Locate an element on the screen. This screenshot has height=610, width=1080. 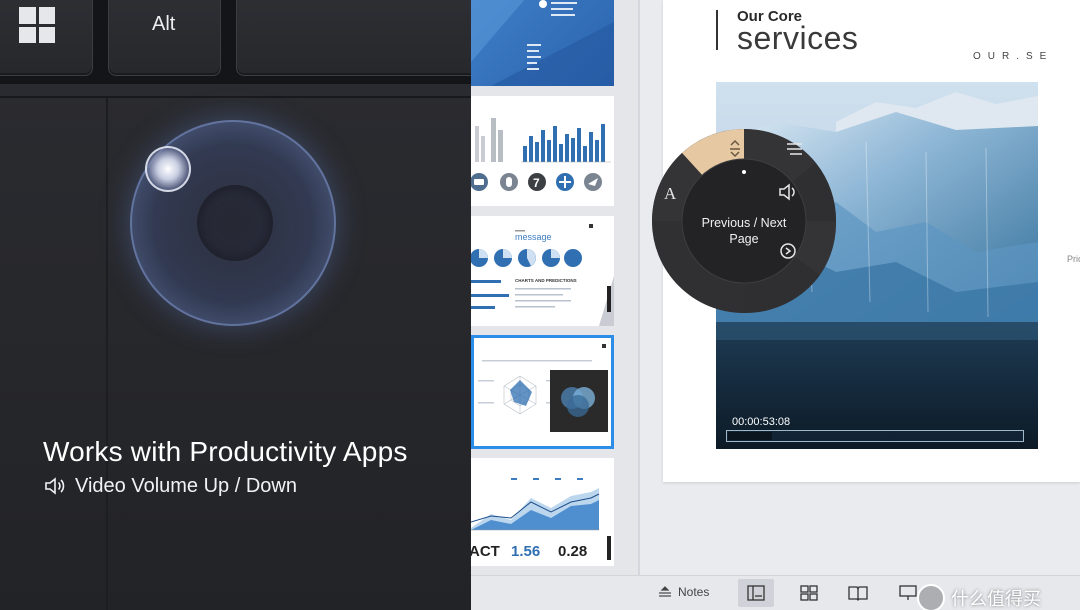
watermark: 什么值得买 is located at coordinates (979, 597).